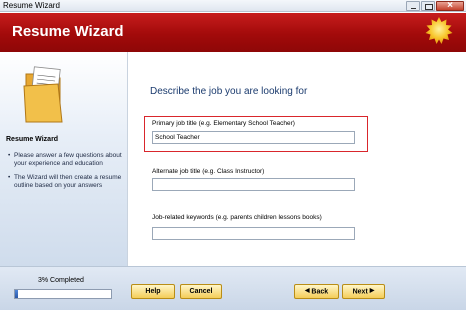  I want to click on window-title: Resume Wizard, so click(31, 5).